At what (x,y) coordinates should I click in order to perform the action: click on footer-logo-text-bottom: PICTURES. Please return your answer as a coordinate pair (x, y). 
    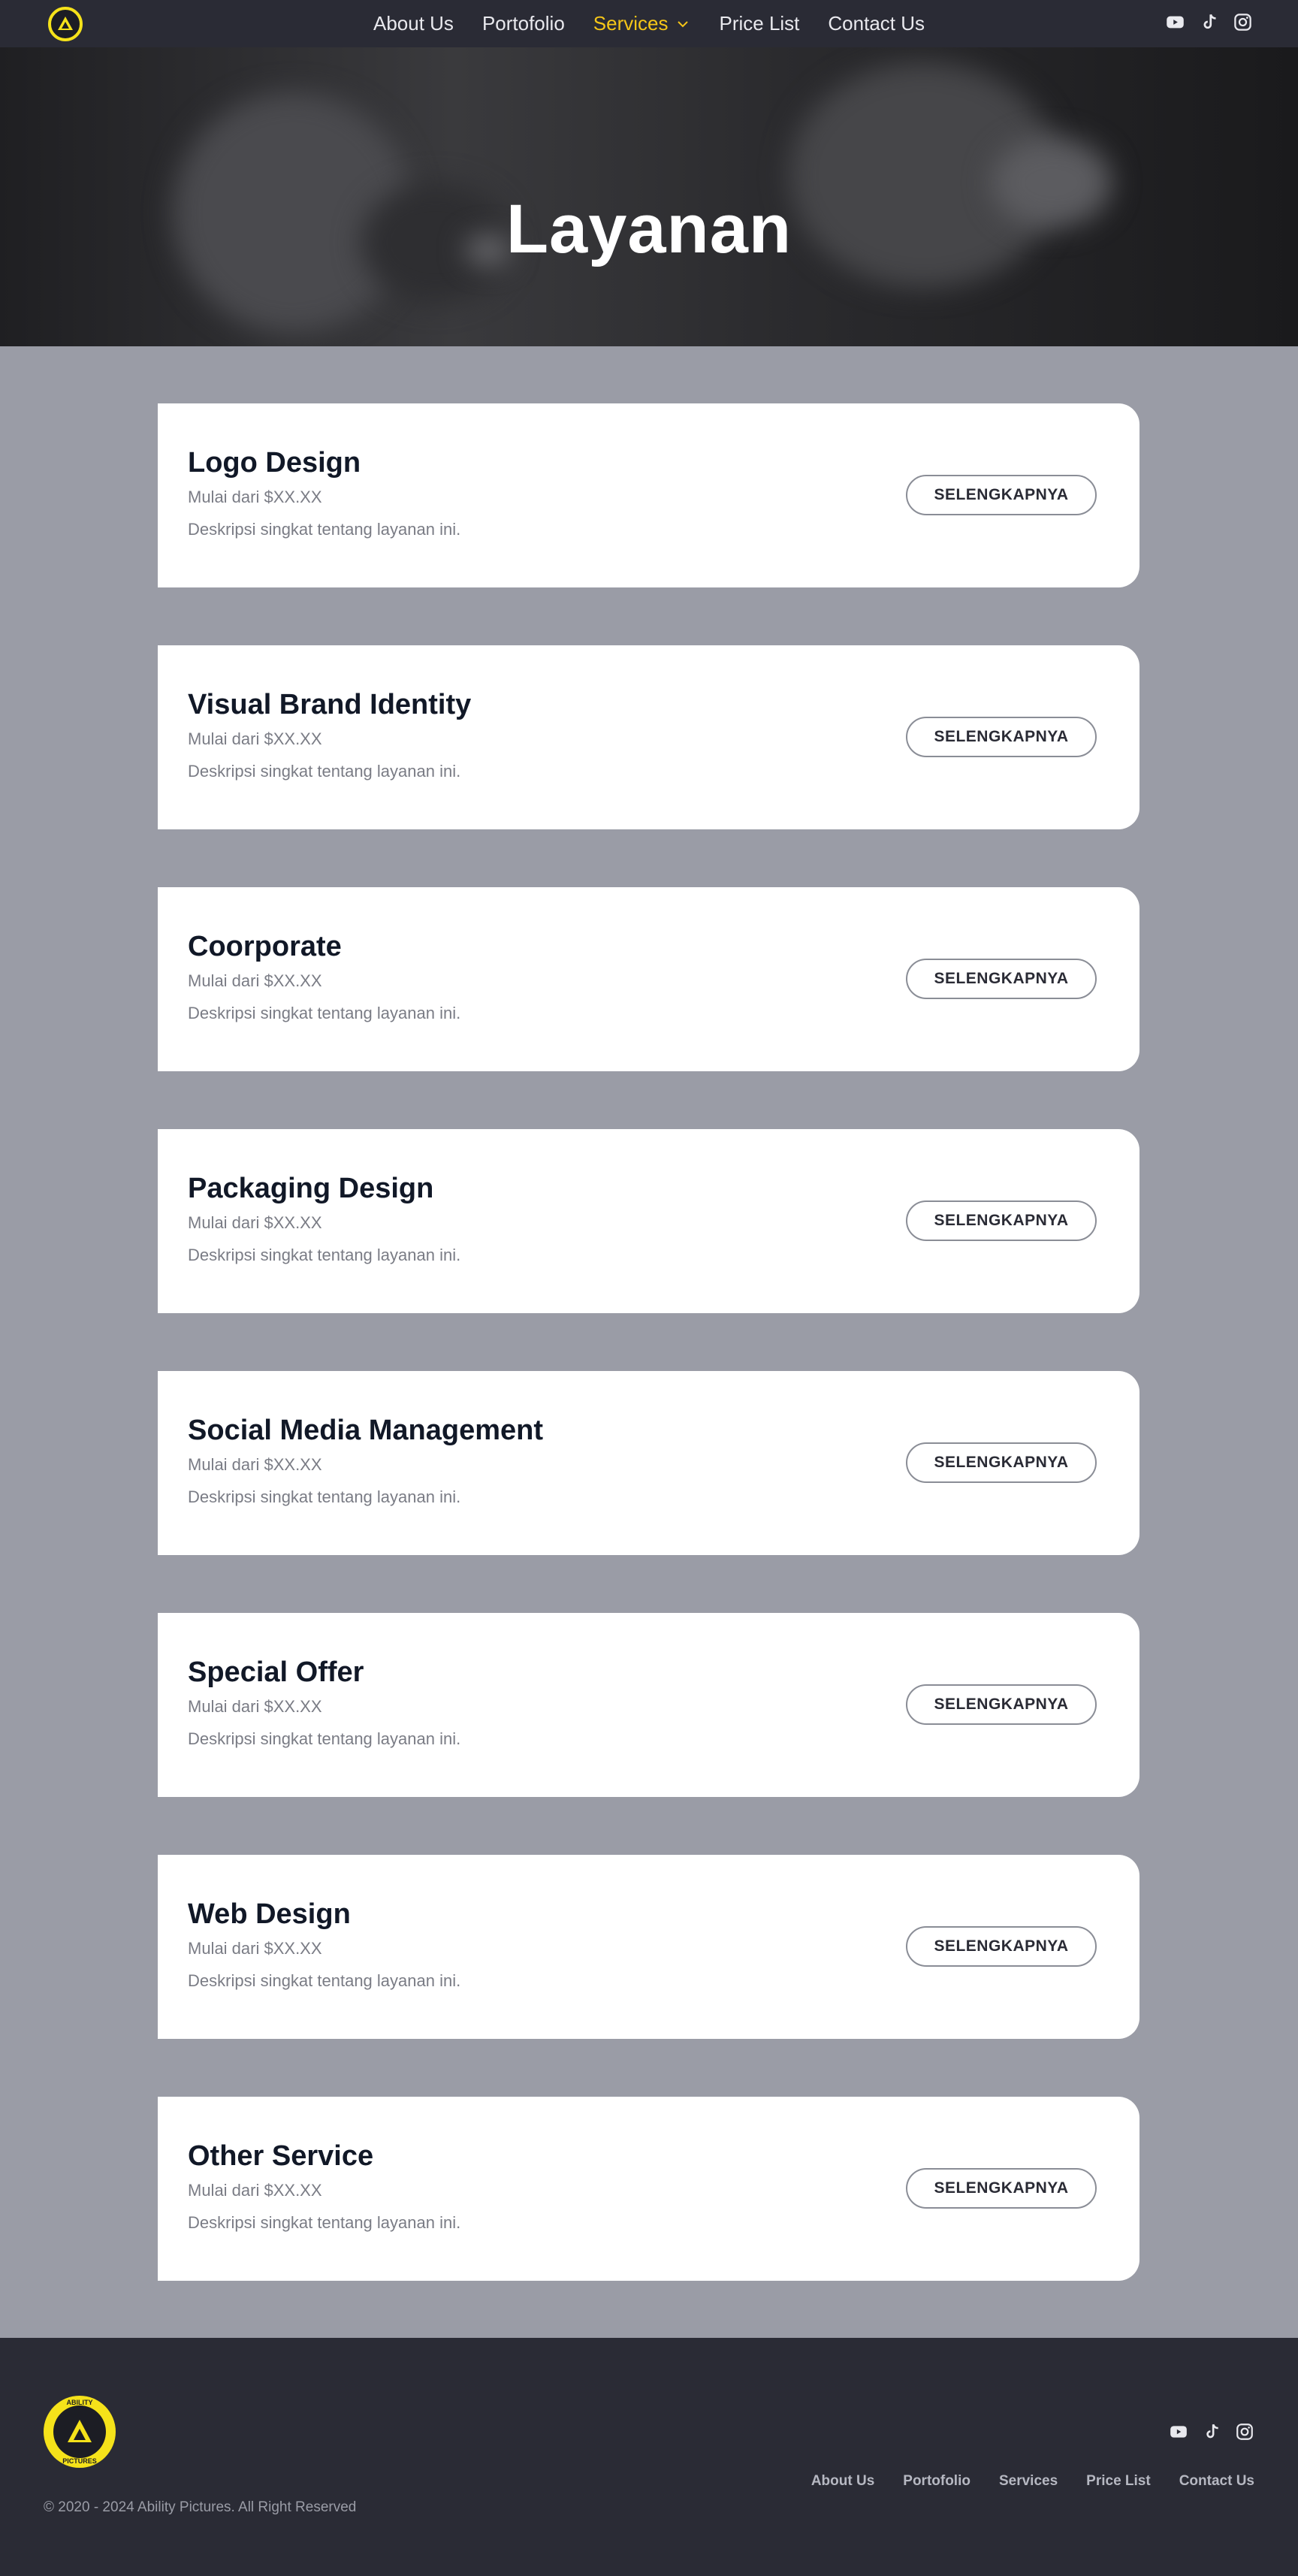
    Looking at the image, I should click on (79, 2461).